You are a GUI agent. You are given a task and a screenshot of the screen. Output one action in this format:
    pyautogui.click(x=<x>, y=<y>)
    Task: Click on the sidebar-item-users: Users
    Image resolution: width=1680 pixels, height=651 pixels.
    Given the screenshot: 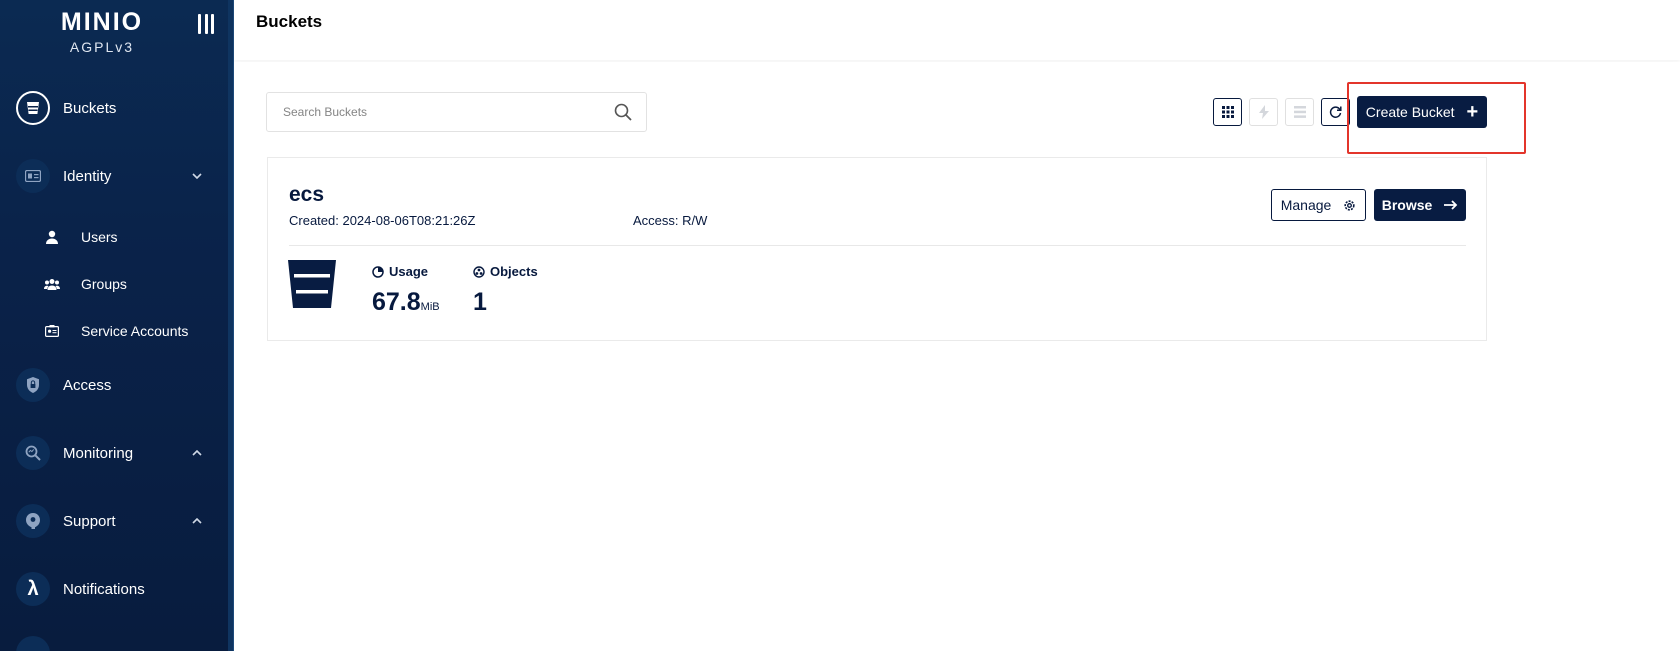 What is the action you would take?
    pyautogui.click(x=114, y=237)
    